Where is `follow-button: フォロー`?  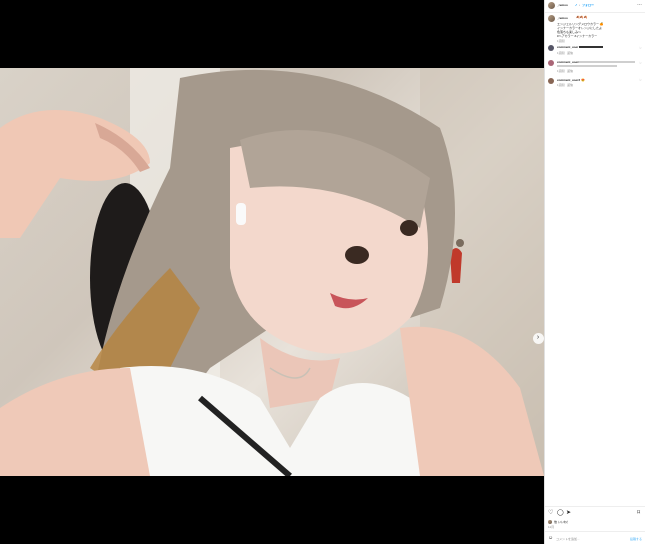 follow-button: フォロー is located at coordinates (588, 5).